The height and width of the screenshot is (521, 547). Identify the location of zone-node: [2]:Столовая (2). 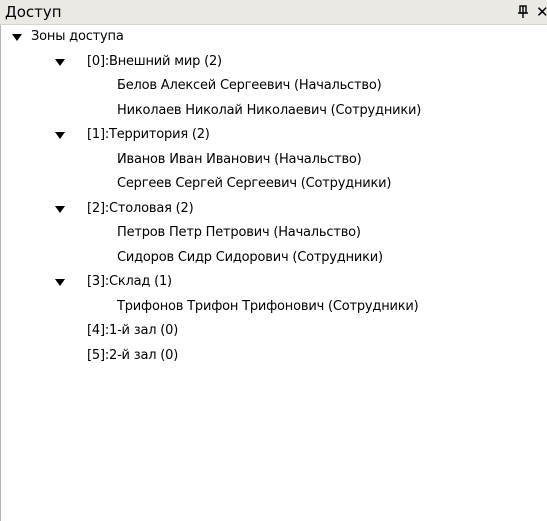
(273, 209).